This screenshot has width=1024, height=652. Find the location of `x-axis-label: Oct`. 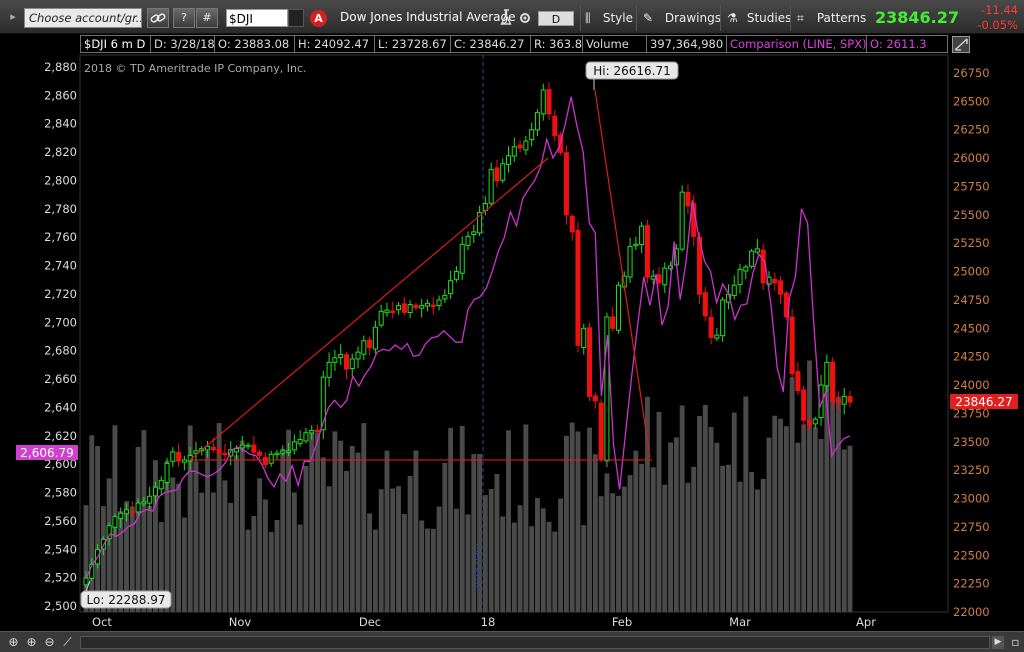

x-axis-label: Oct is located at coordinates (102, 622).